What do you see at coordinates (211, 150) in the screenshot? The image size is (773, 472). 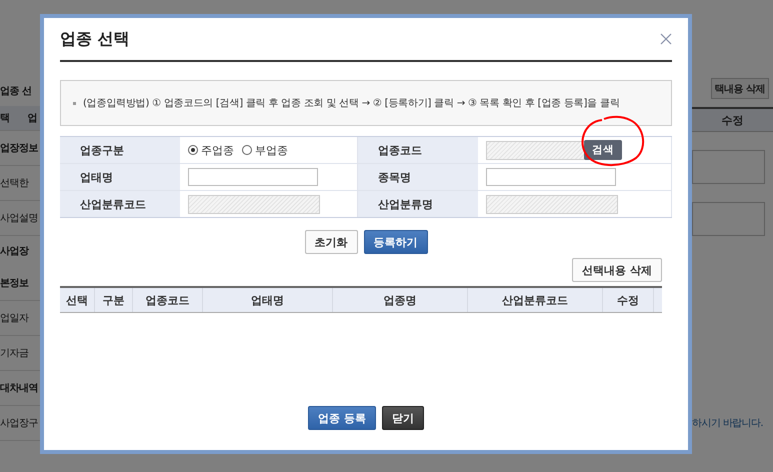 I see `radio-option: 주업종` at bounding box center [211, 150].